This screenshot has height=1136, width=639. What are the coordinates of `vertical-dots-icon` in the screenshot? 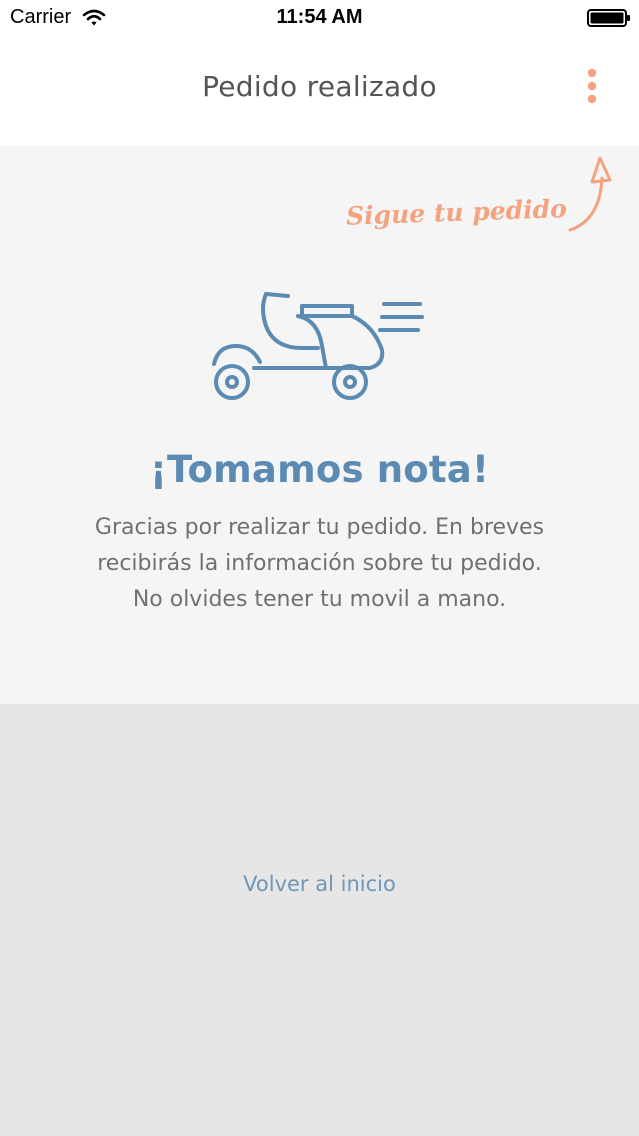 It's located at (592, 86).